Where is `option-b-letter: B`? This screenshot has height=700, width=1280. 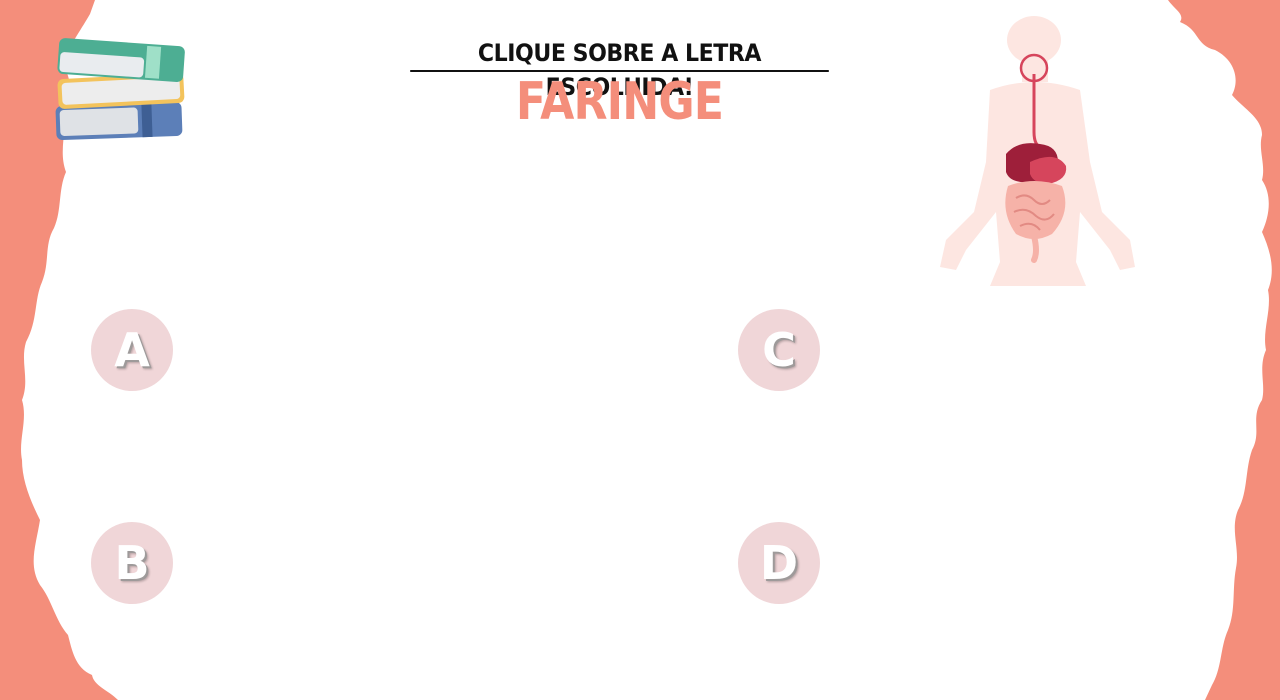 option-b-letter: B is located at coordinates (132, 563).